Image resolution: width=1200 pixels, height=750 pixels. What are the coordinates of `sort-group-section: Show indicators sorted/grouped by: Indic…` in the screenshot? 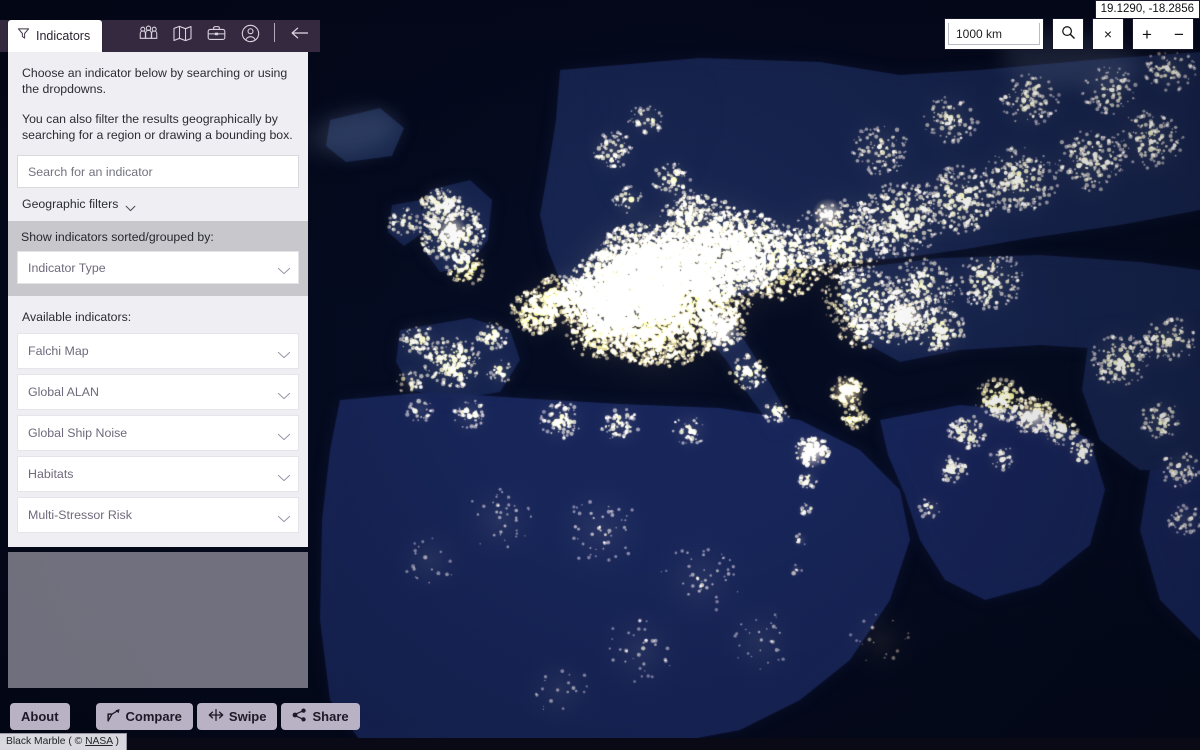 It's located at (158, 258).